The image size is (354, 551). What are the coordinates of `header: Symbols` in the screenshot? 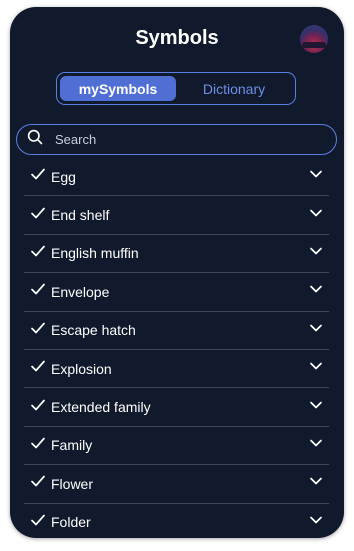 It's located at (177, 38).